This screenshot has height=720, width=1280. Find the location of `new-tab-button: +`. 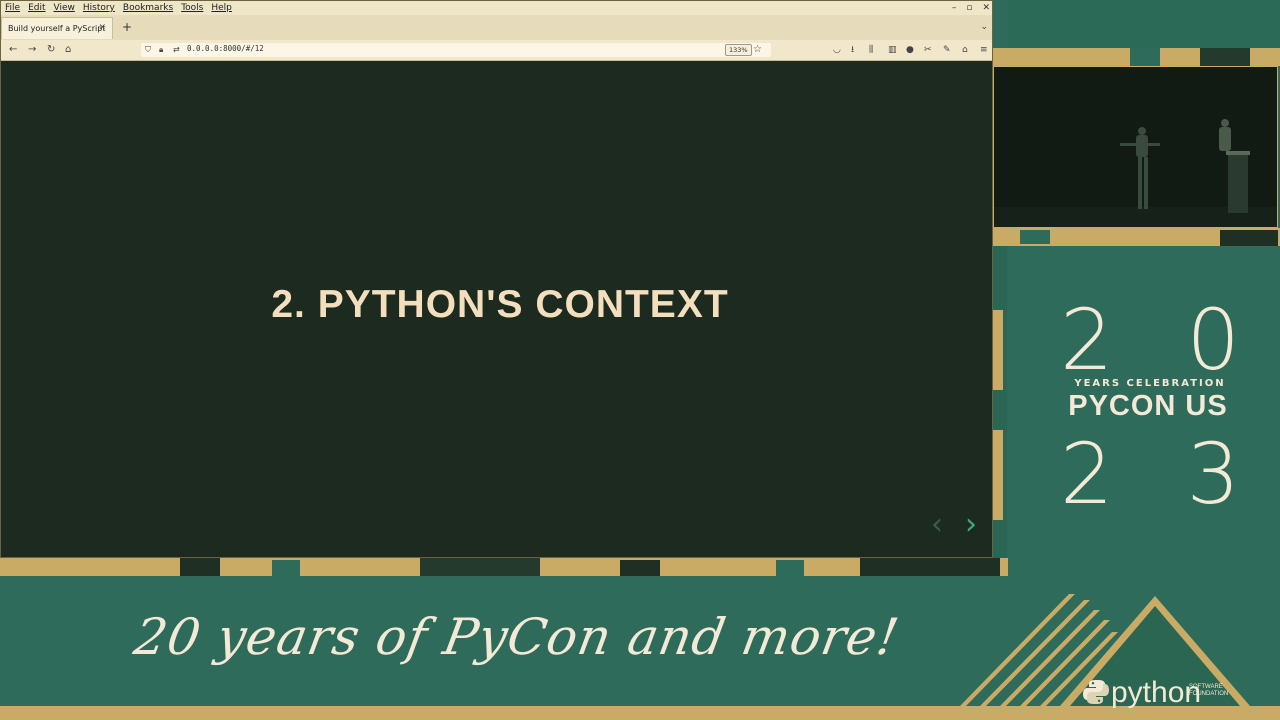

new-tab-button: + is located at coordinates (127, 27).